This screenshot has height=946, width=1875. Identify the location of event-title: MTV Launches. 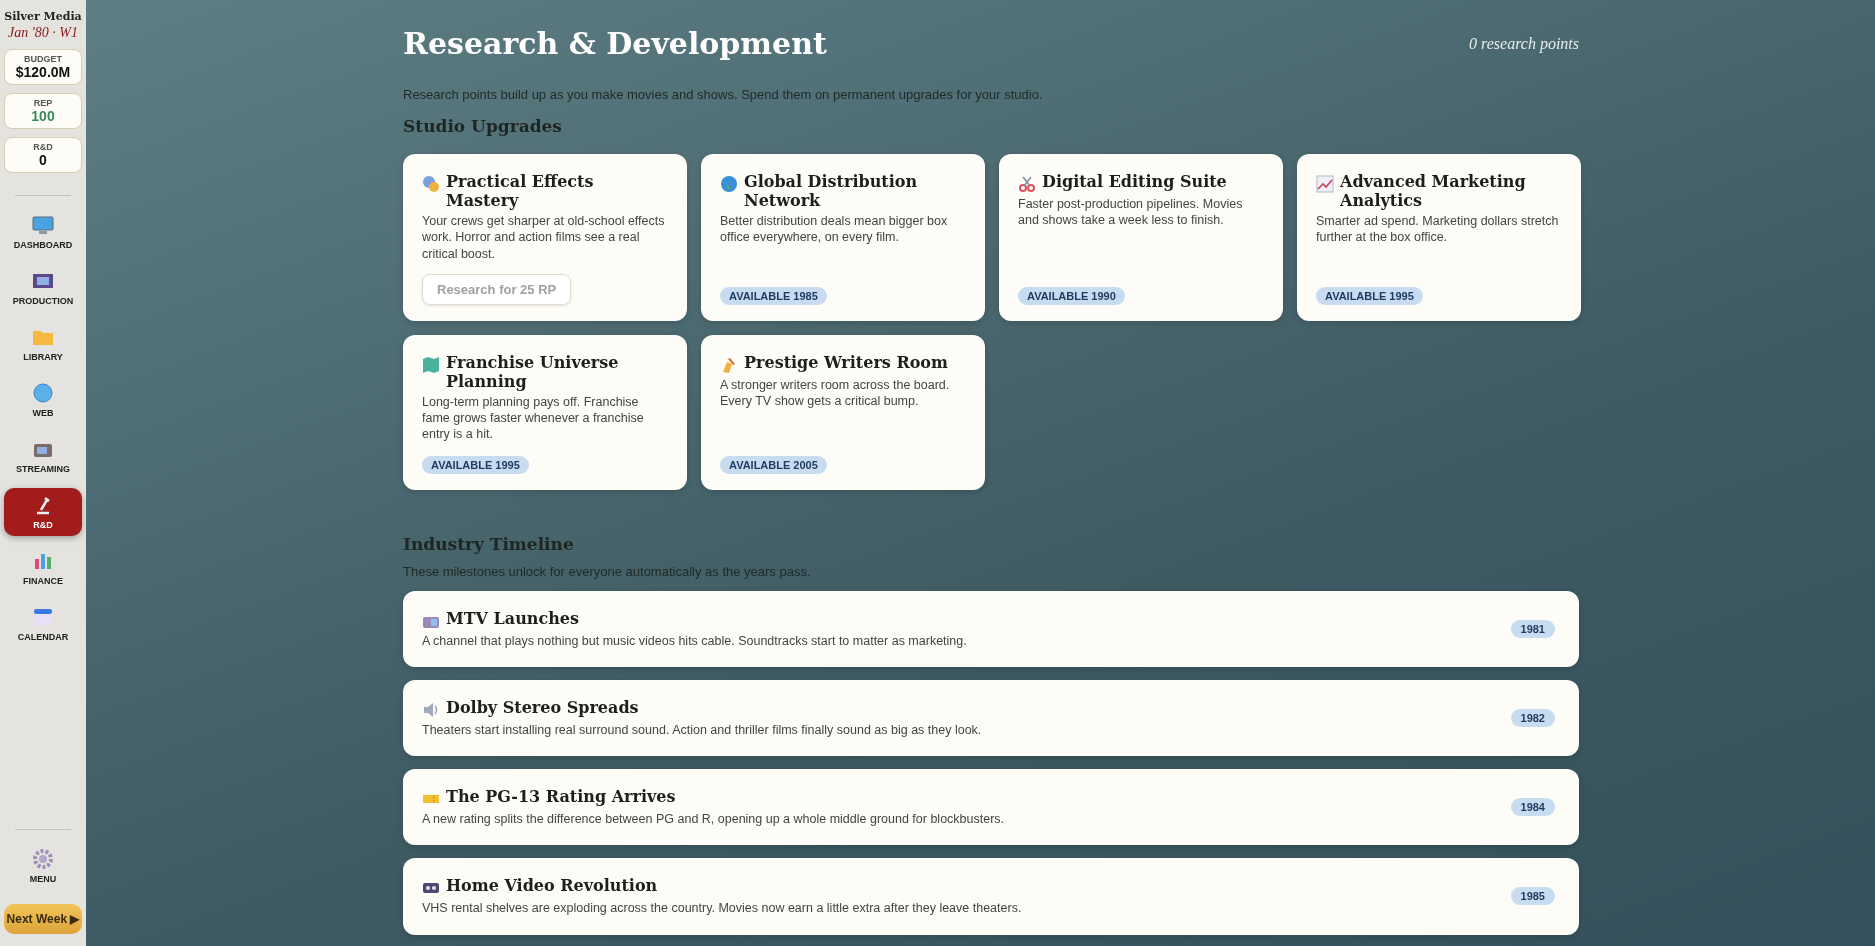
(513, 618).